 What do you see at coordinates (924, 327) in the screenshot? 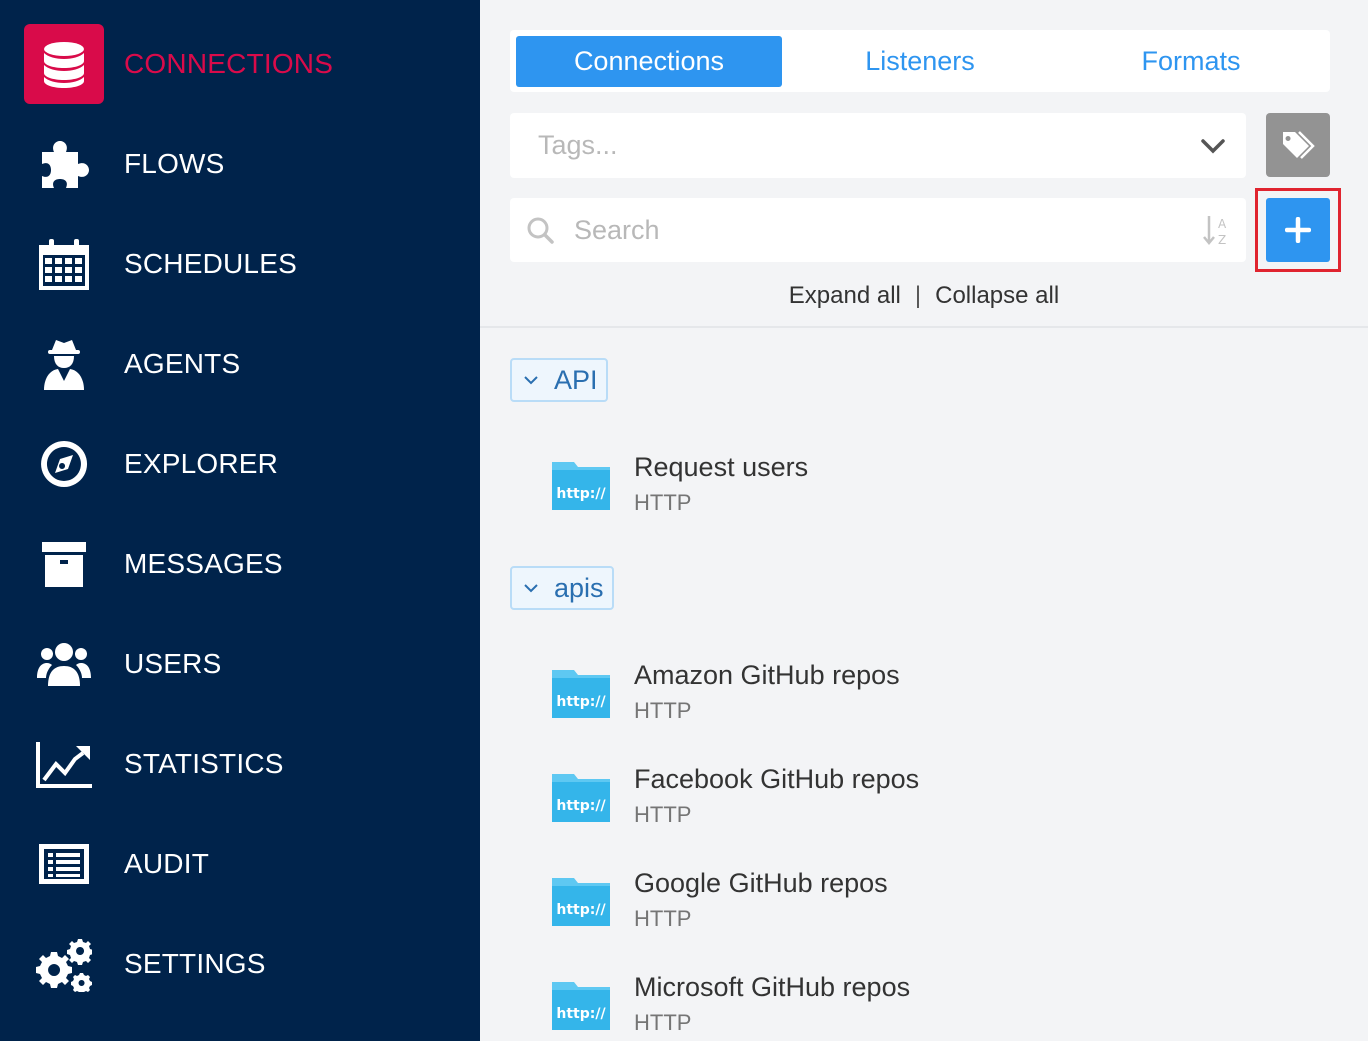
I see `divider` at bounding box center [924, 327].